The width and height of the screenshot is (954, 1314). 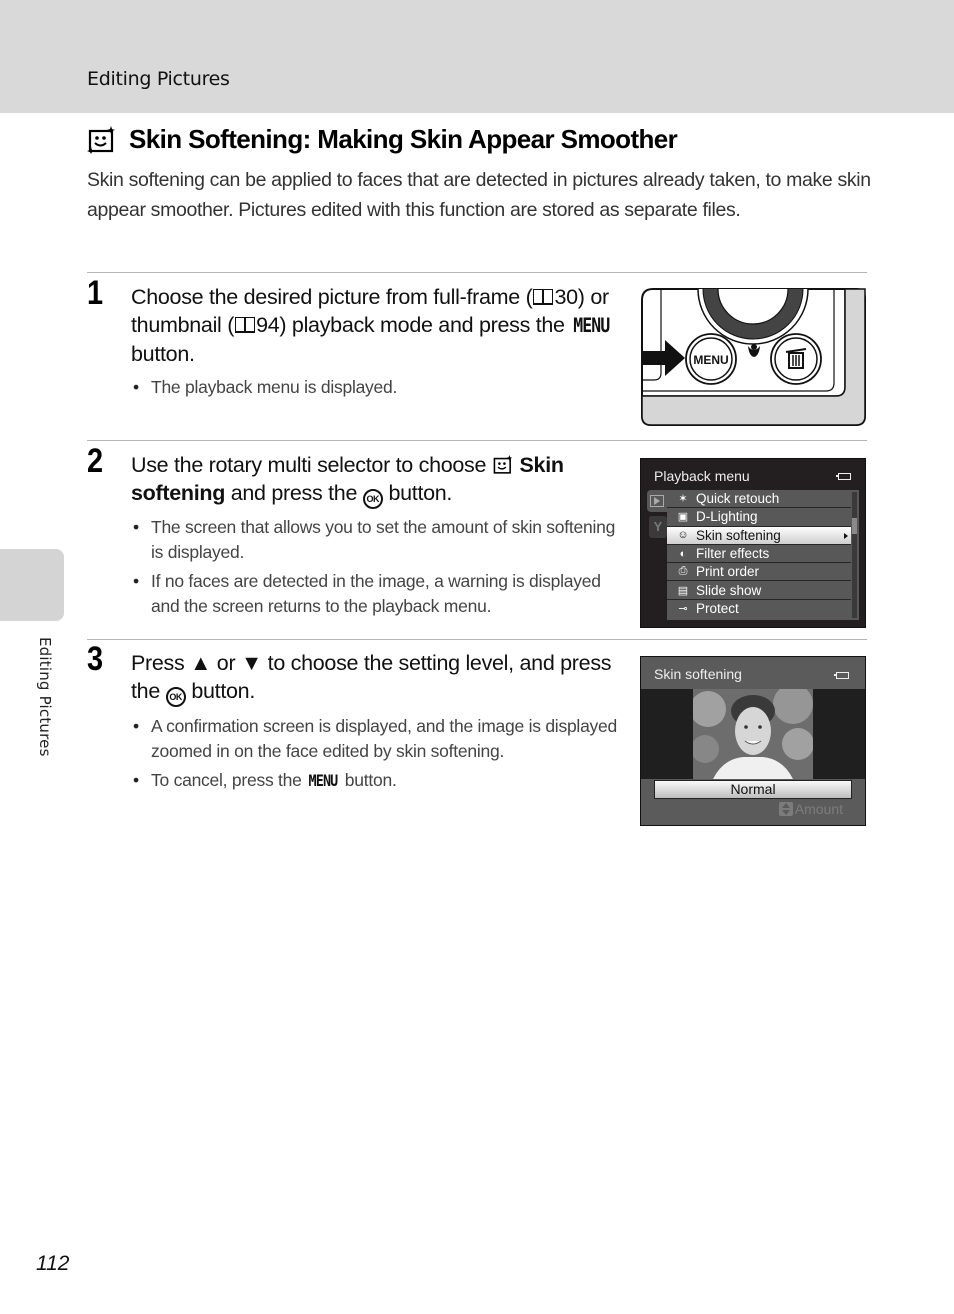 What do you see at coordinates (683, 609) in the screenshot?
I see `protect-key-icon: ⊸` at bounding box center [683, 609].